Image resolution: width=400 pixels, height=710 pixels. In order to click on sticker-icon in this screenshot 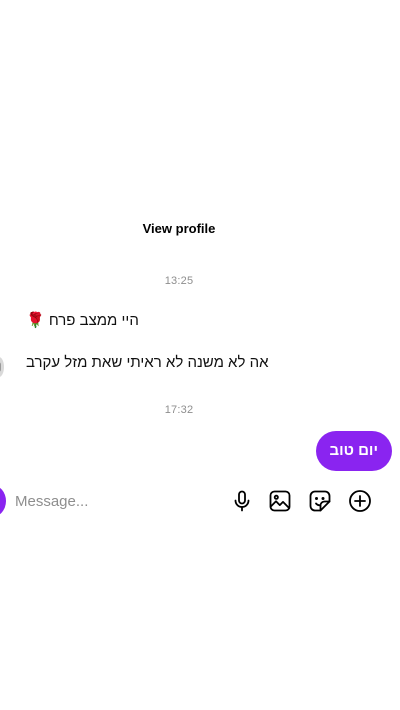, I will do `click(320, 501)`.